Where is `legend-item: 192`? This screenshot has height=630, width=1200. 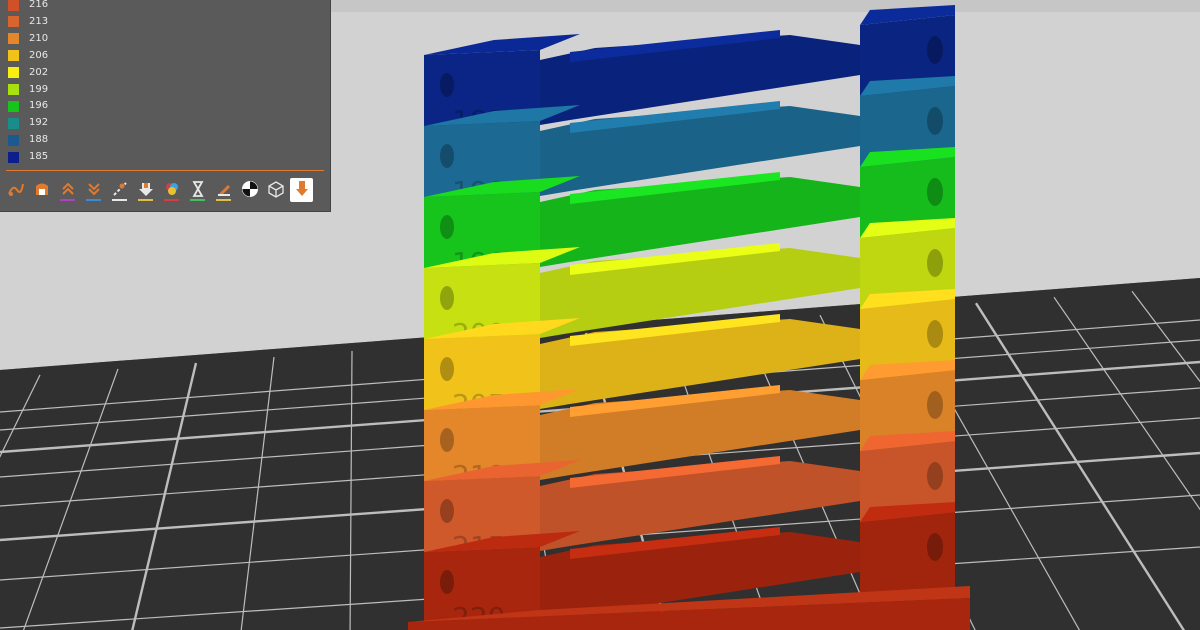
legend-item: 192 is located at coordinates (28, 123).